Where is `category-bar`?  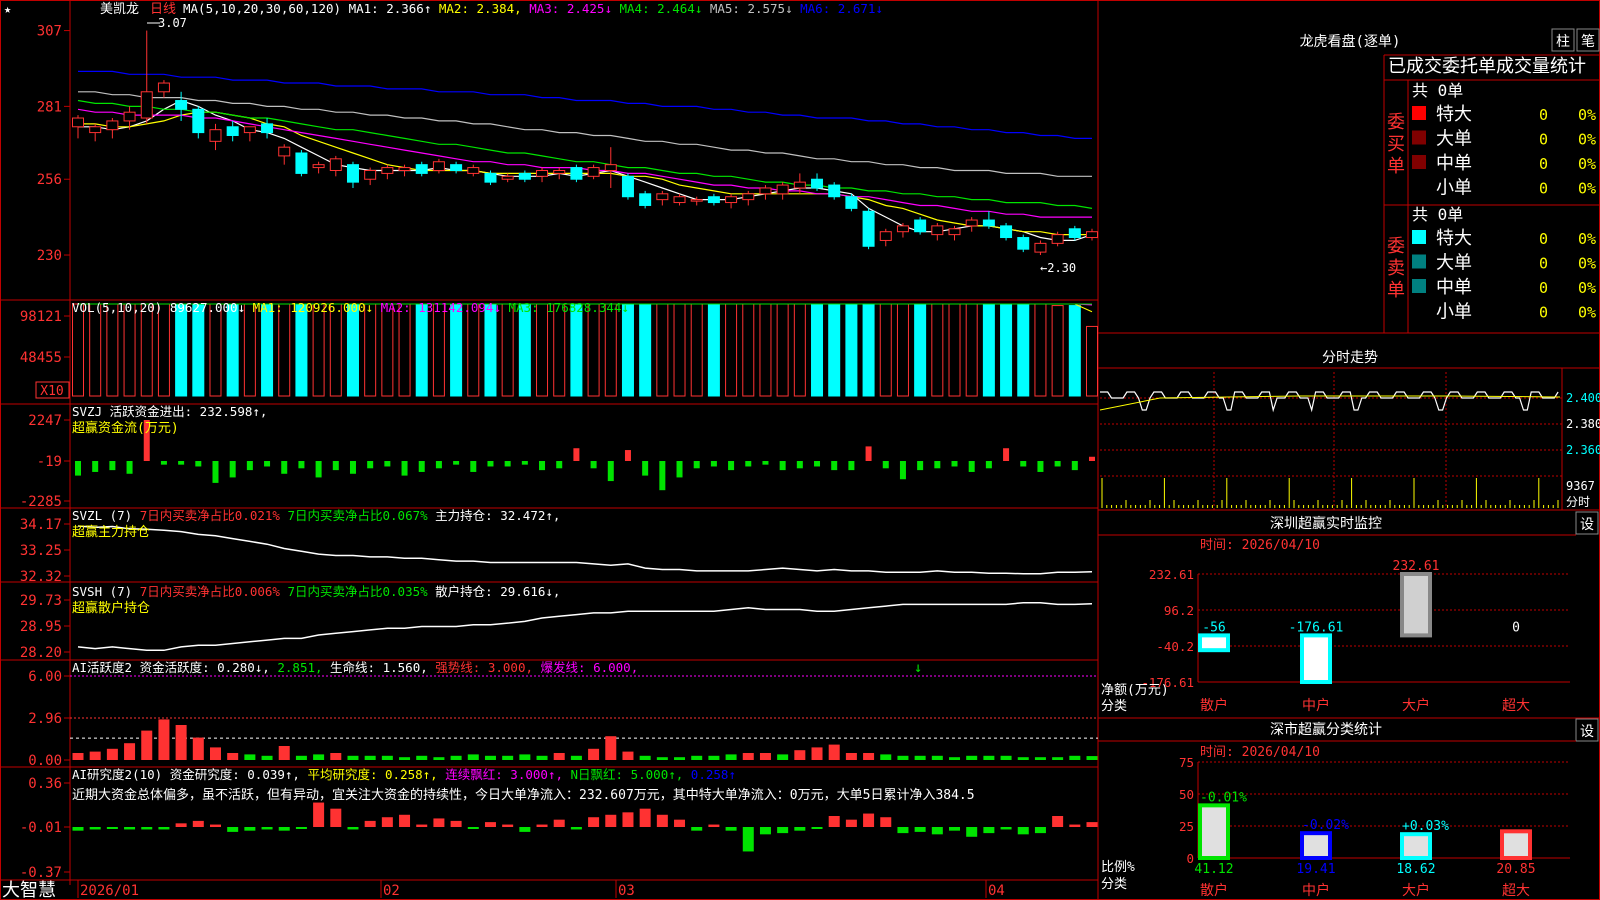
category-bar is located at coordinates (1516, 845).